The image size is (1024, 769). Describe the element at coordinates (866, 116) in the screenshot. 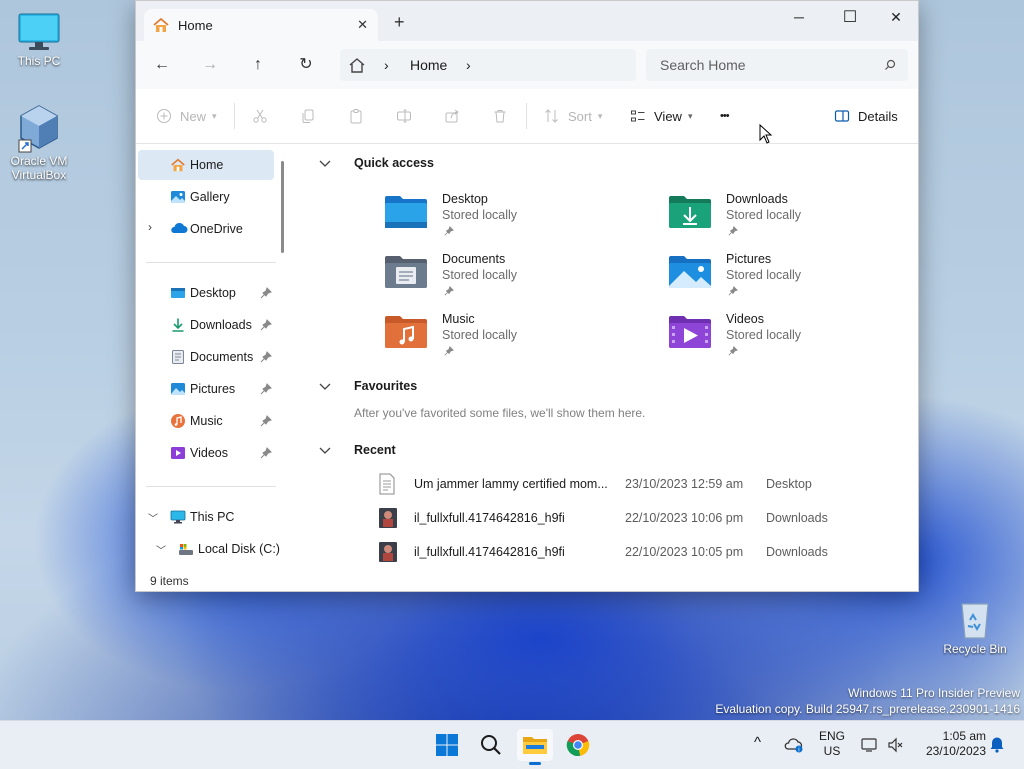

I see `details-pane-button: Details` at that location.